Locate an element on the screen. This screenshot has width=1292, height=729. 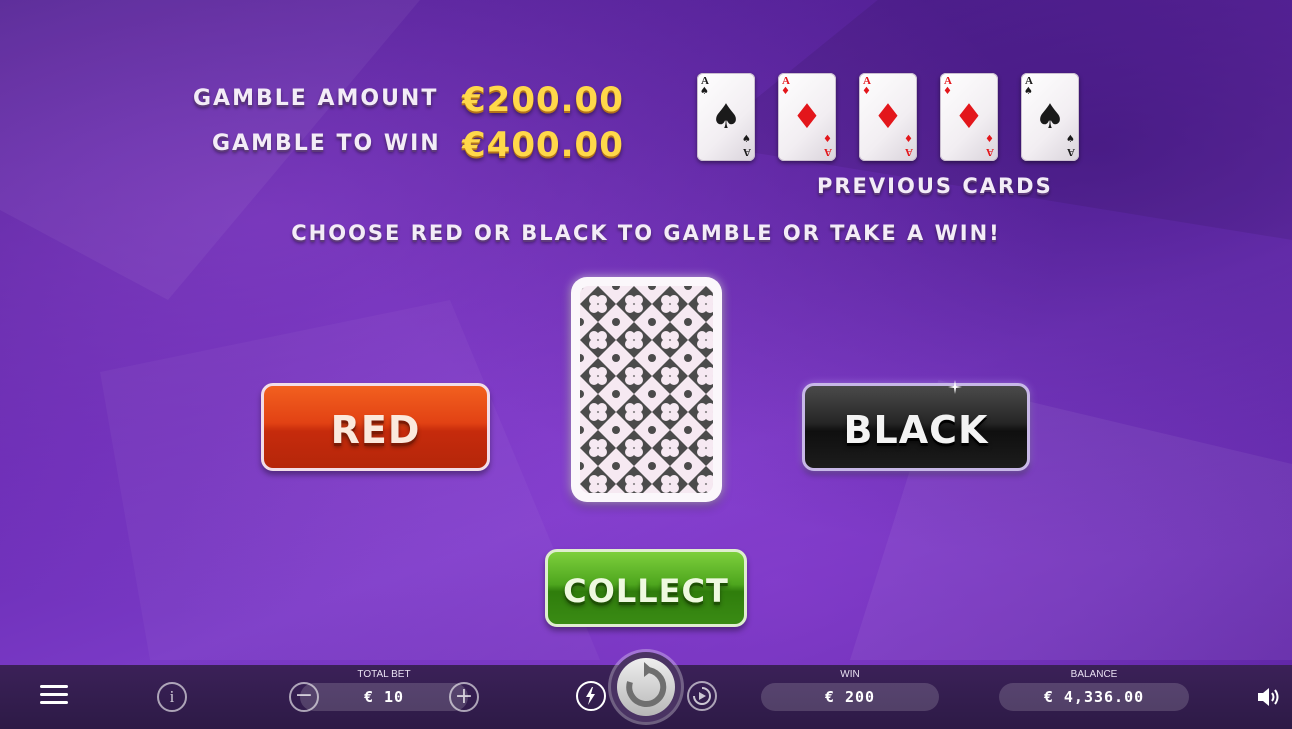
gamble-amount-label: GAMBLE AMOUNT is located at coordinates (316, 98).